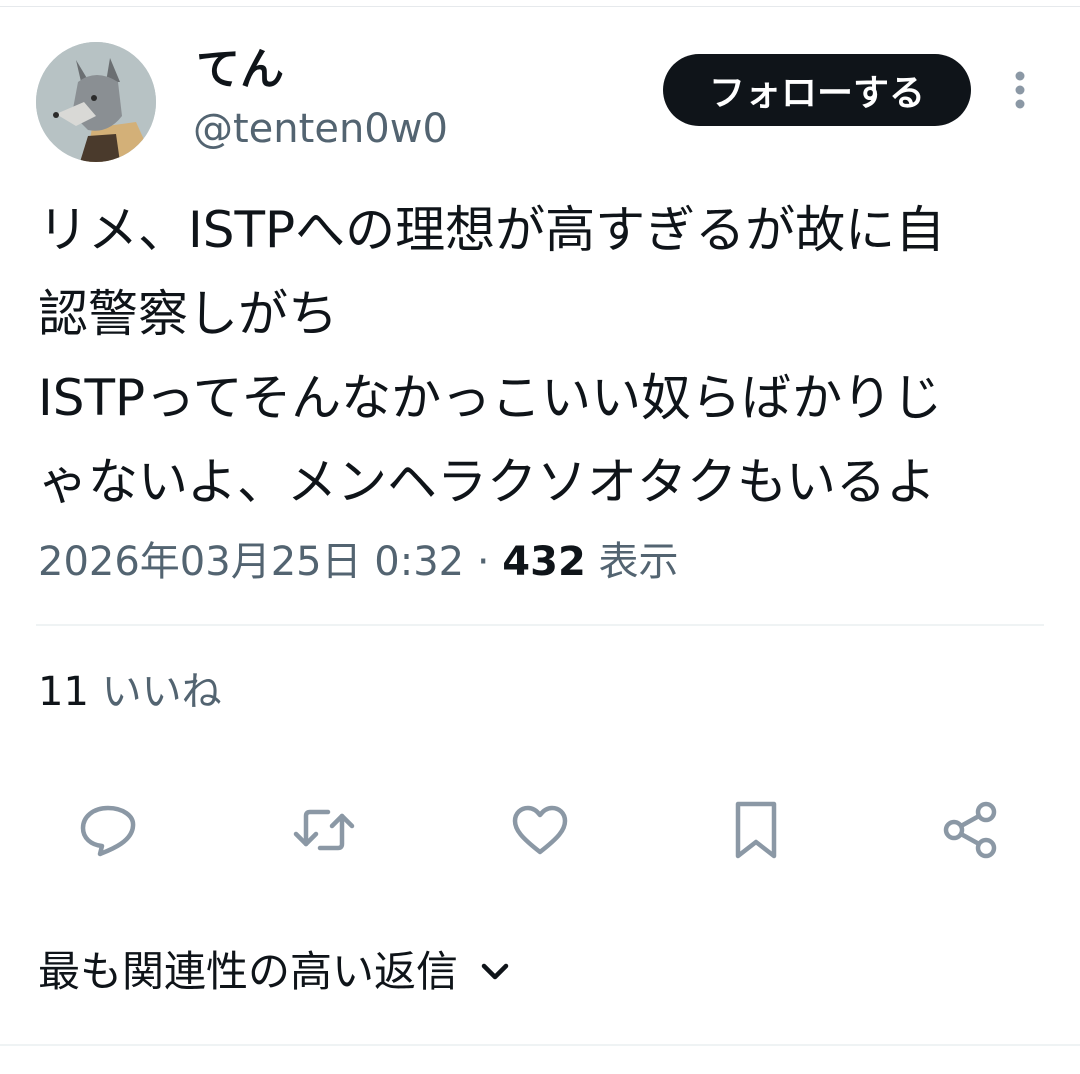  I want to click on reply-button, so click(108, 830).